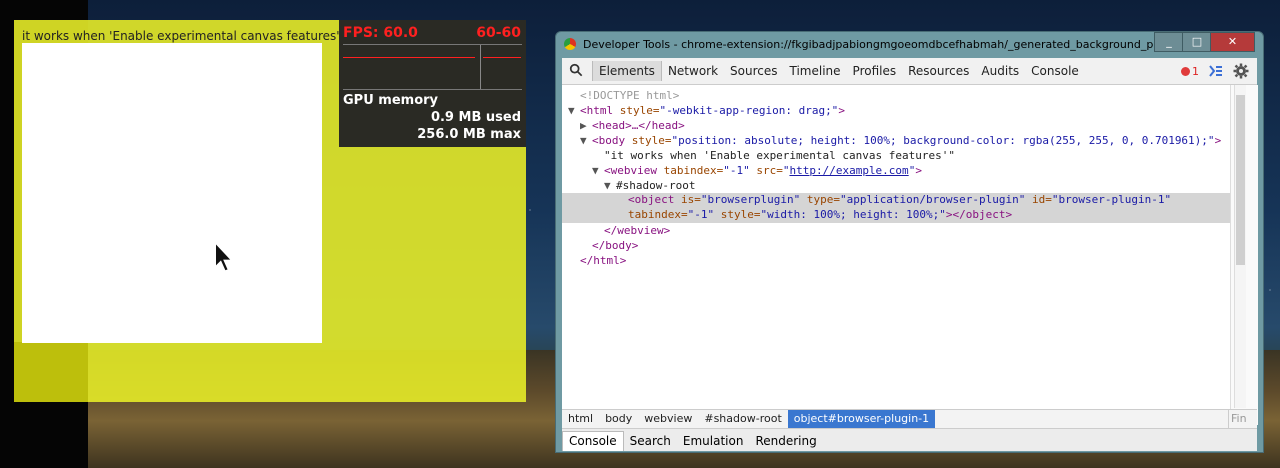 This screenshot has width=1280, height=468. I want to click on chrome-icon, so click(570, 44).